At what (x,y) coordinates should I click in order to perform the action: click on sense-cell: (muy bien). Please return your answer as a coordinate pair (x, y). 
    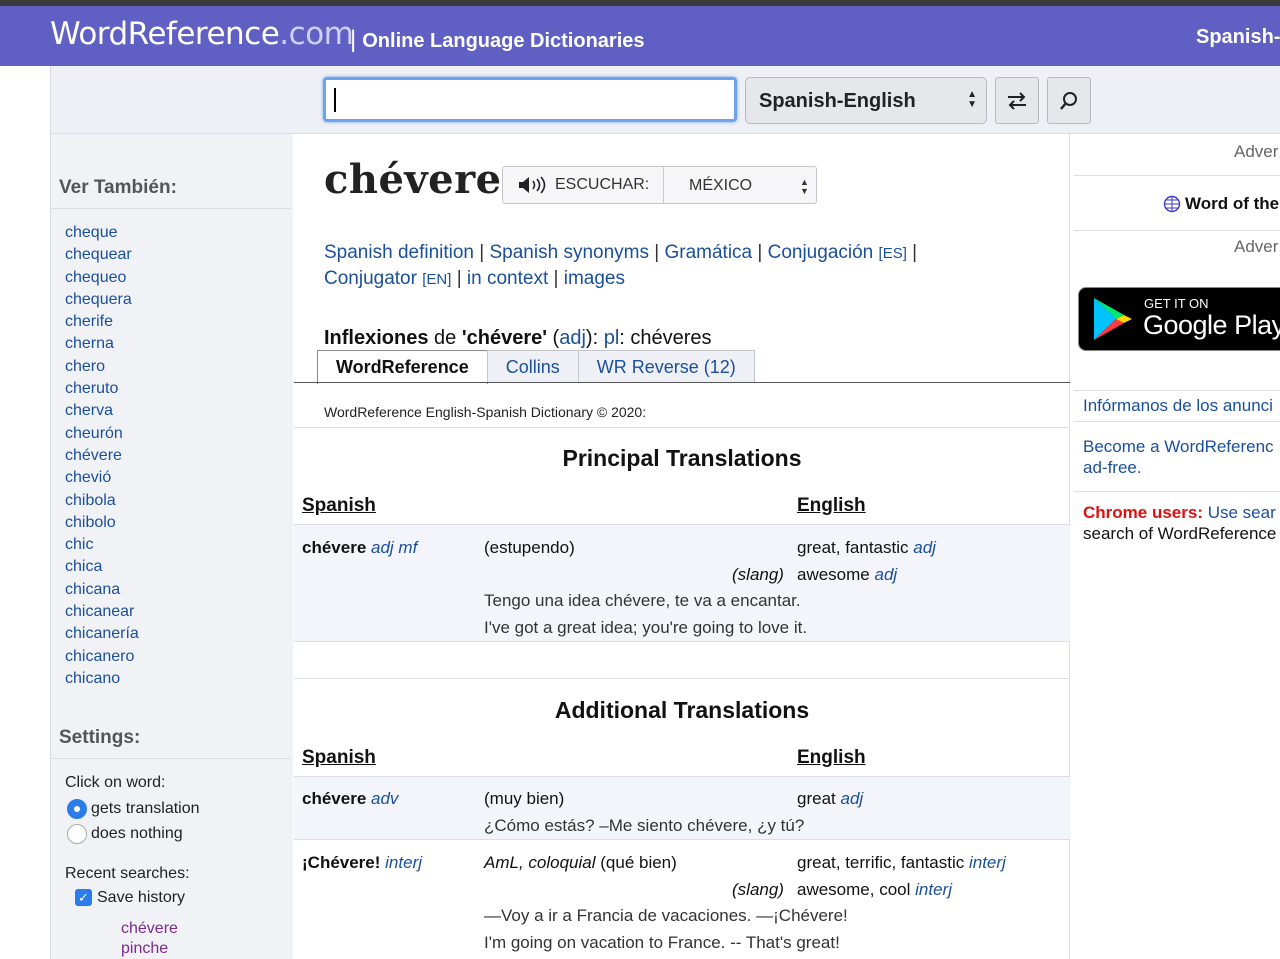
    Looking at the image, I should click on (524, 798).